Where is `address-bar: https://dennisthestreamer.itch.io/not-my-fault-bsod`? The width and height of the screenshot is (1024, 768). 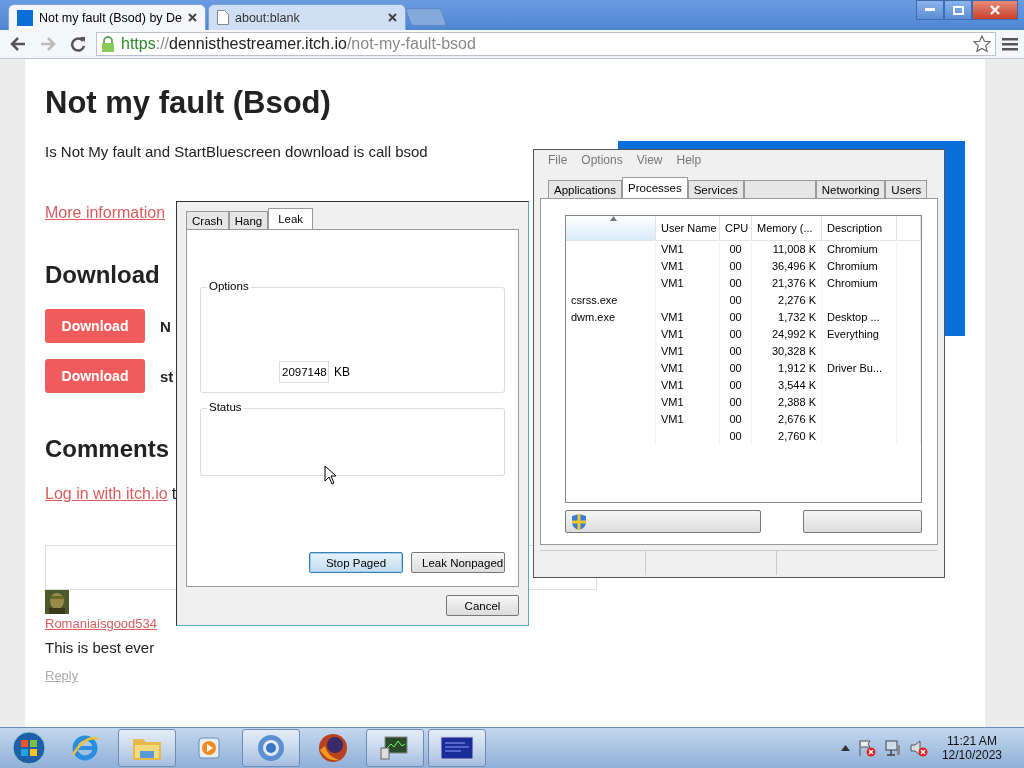 address-bar: https://dennisthestreamer.itch.io/not-my-fault-bsod is located at coordinates (546, 44).